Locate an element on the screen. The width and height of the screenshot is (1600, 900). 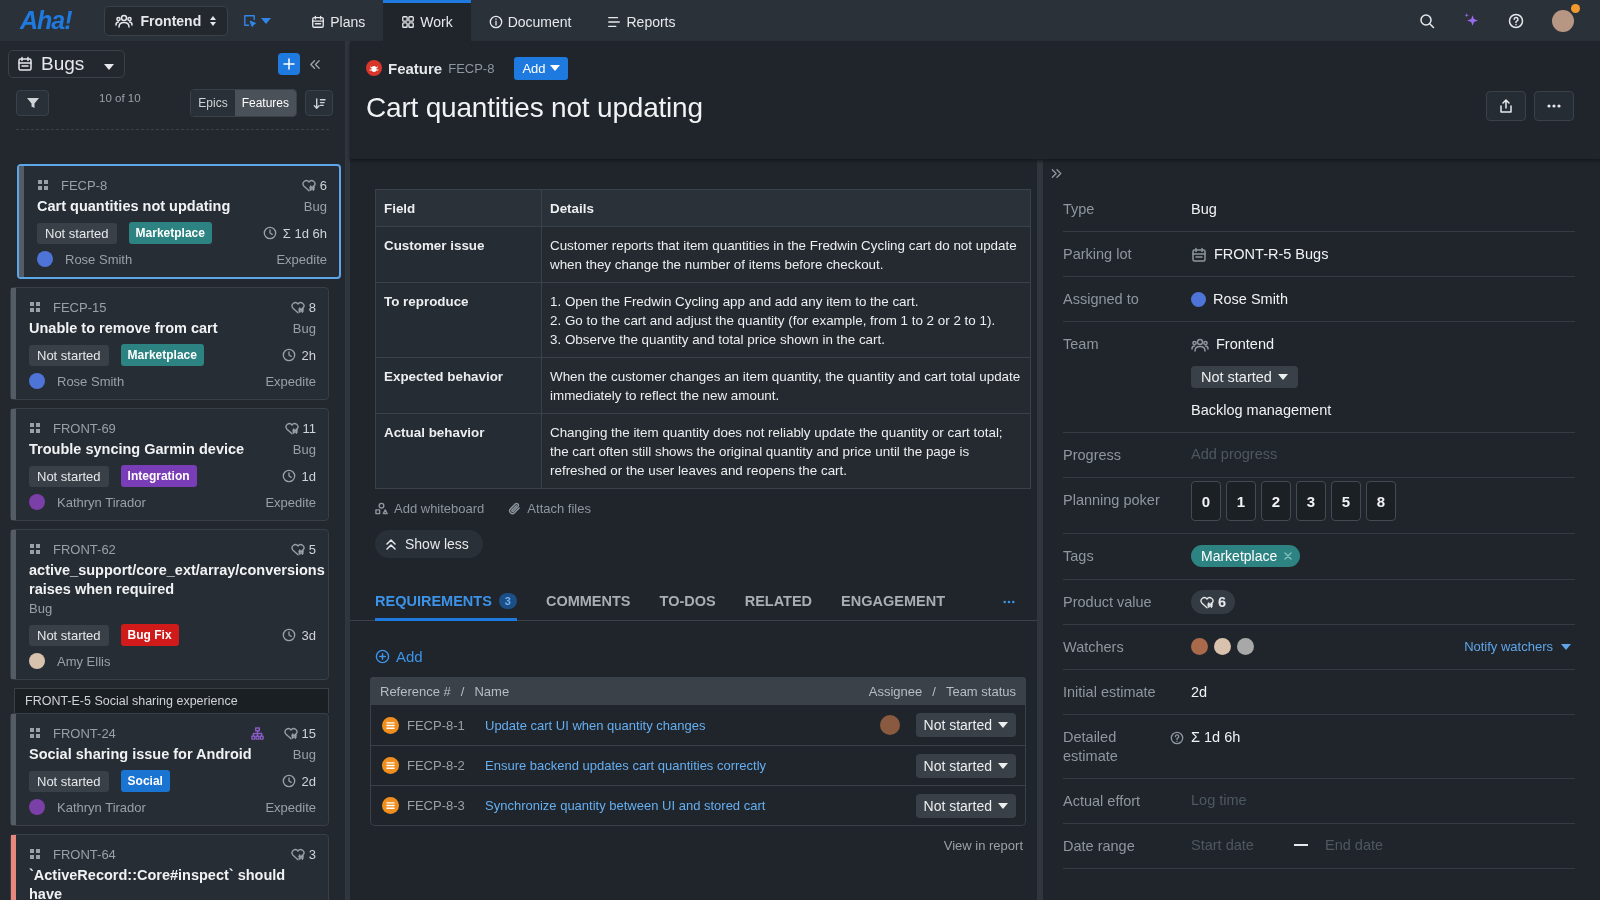
value-score: 3 is located at coordinates (312, 854).